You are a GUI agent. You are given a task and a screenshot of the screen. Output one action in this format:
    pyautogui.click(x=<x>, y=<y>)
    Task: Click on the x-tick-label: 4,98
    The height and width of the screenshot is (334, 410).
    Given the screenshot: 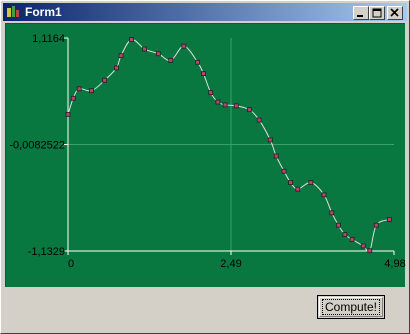 What is the action you would take?
    pyautogui.click(x=394, y=264)
    